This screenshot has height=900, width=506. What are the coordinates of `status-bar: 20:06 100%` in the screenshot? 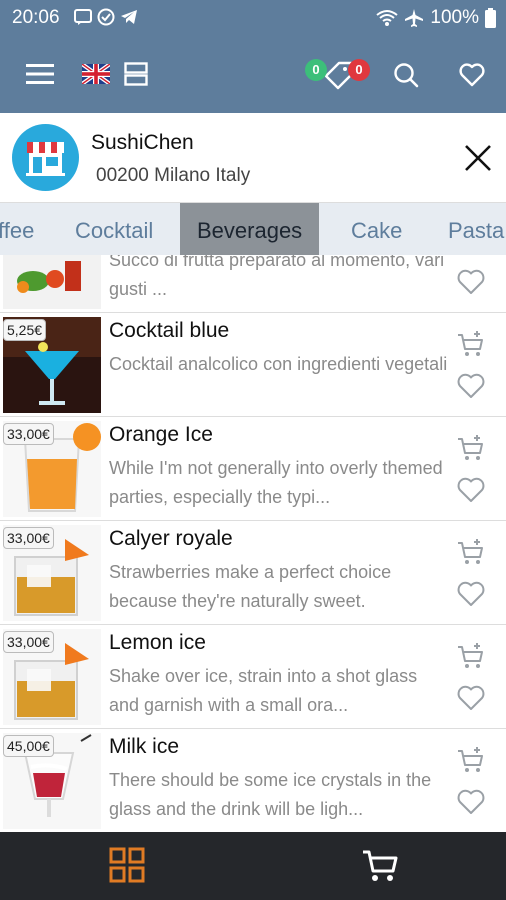 It's located at (253, 18).